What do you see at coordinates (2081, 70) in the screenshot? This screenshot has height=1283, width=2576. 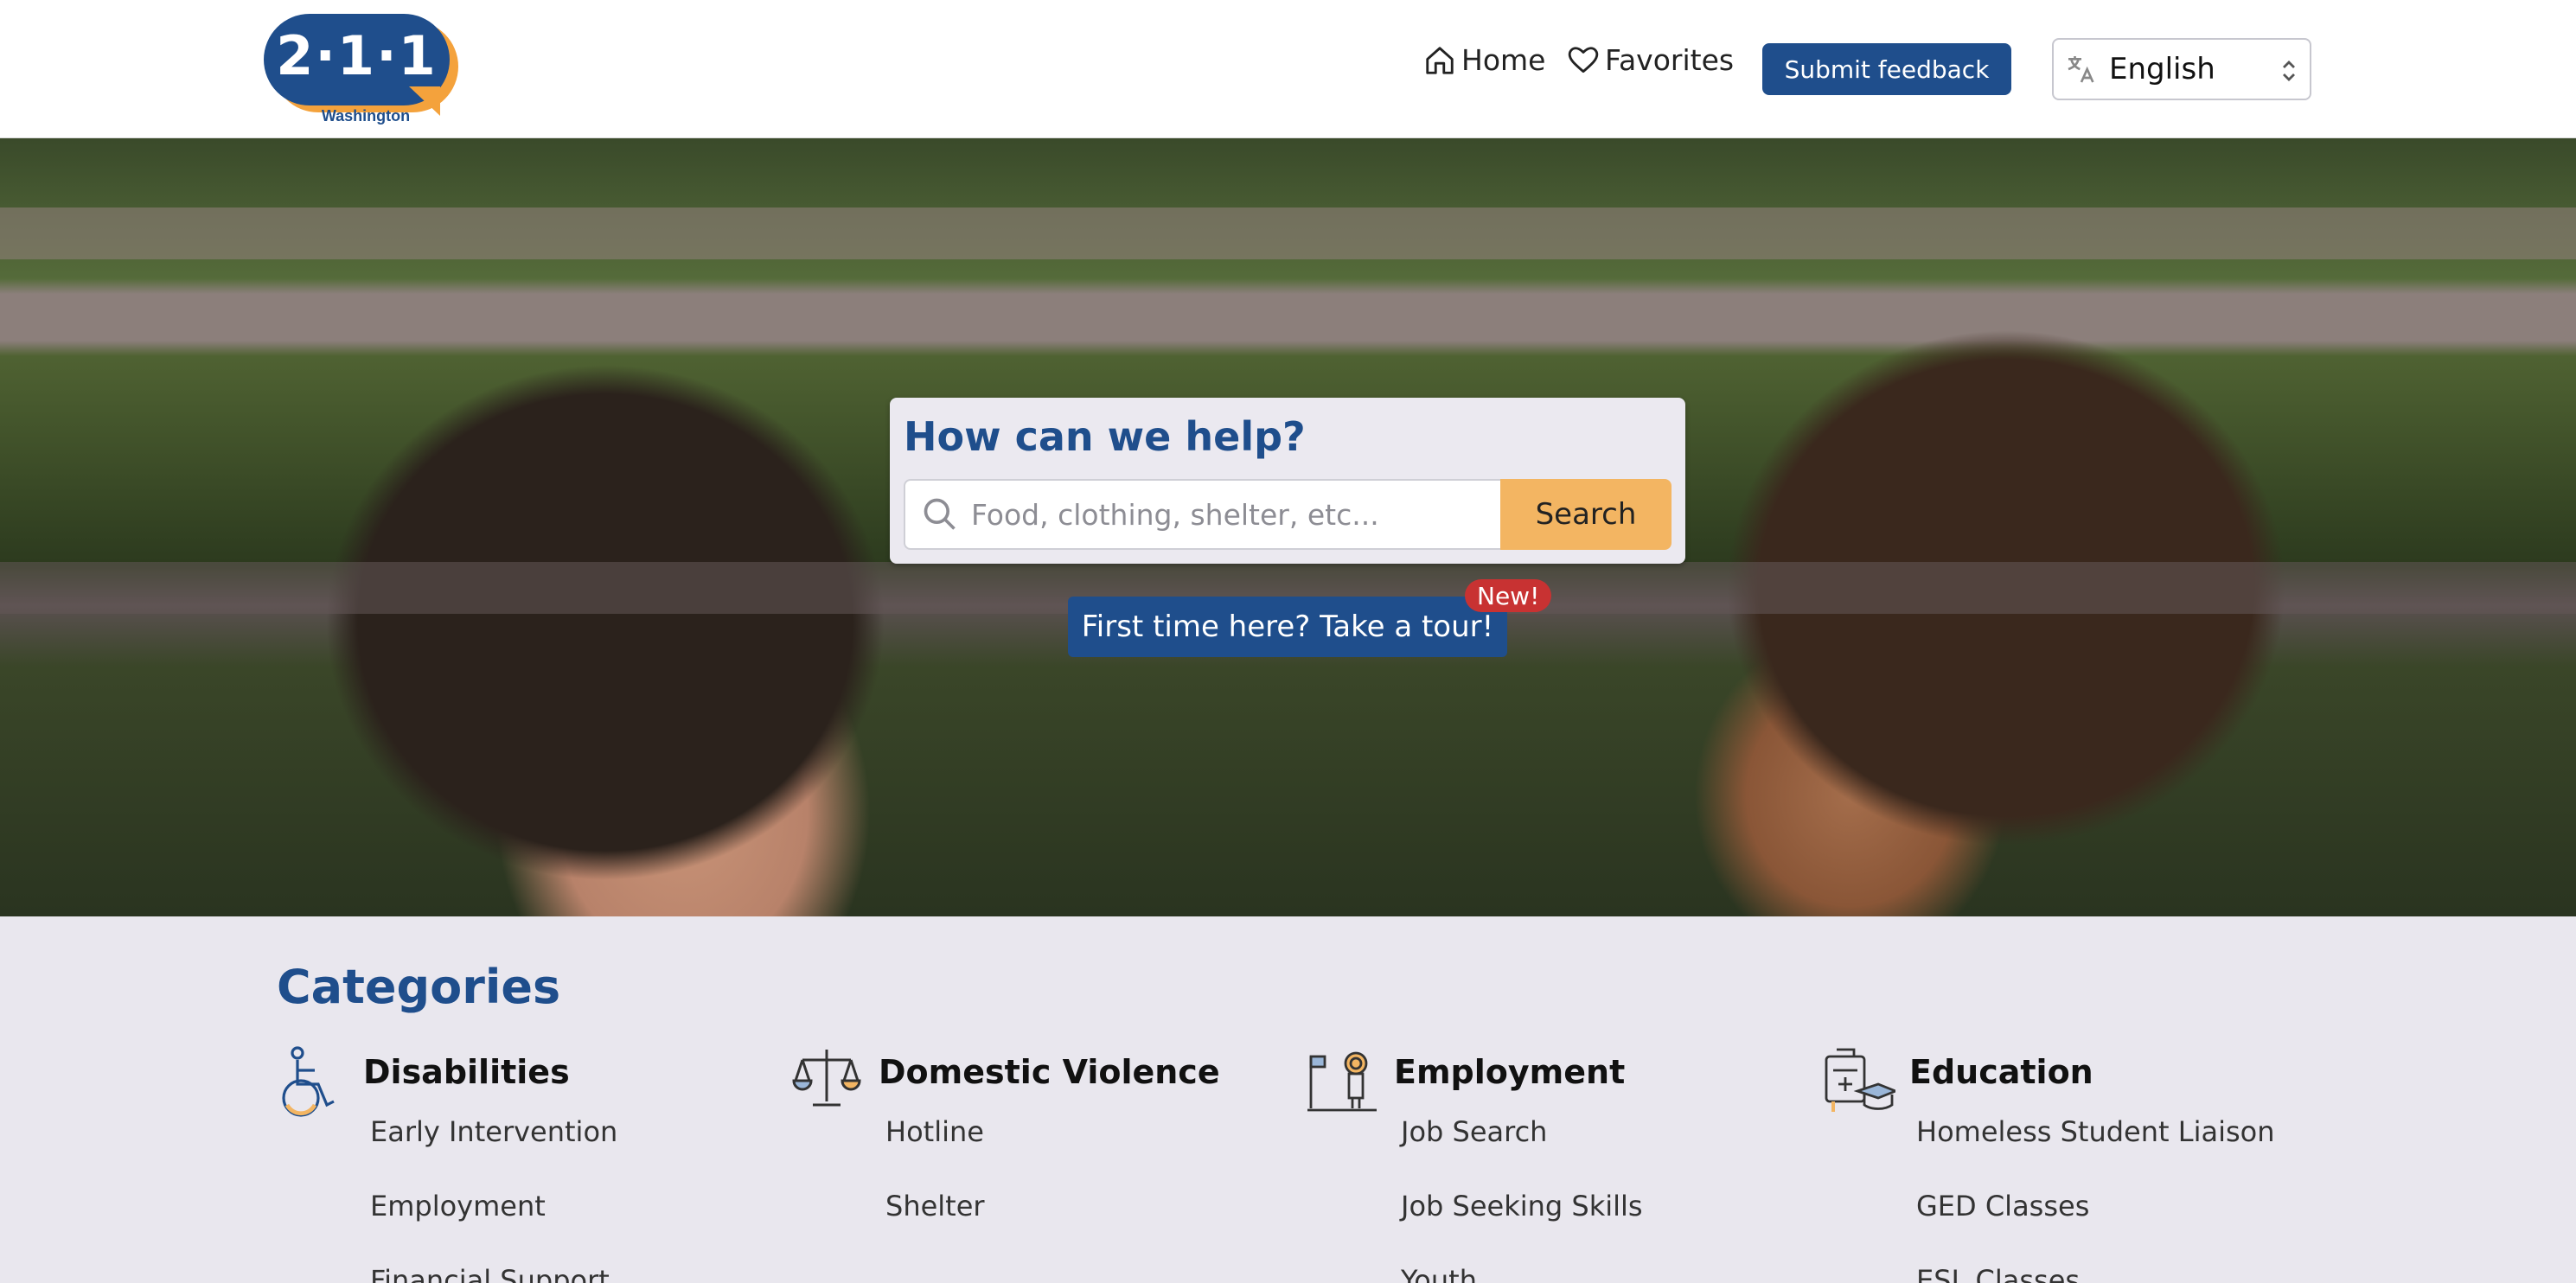 I see `translate-icon` at bounding box center [2081, 70].